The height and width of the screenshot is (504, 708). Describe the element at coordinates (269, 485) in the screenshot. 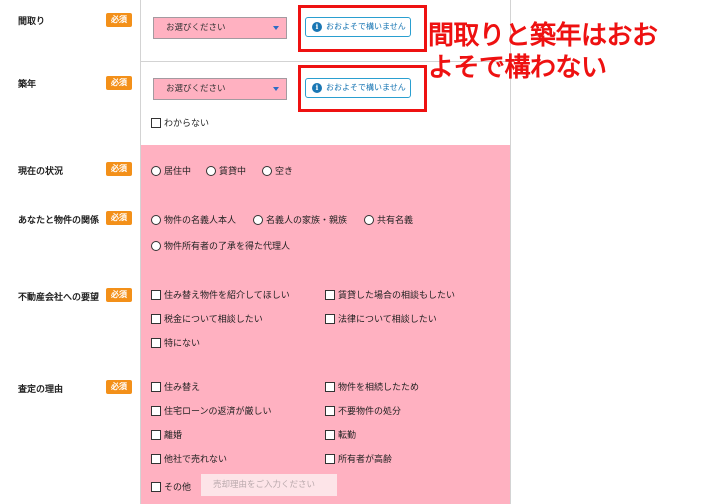

I see `other-reason-input: 売却理由をご入力ください` at that location.